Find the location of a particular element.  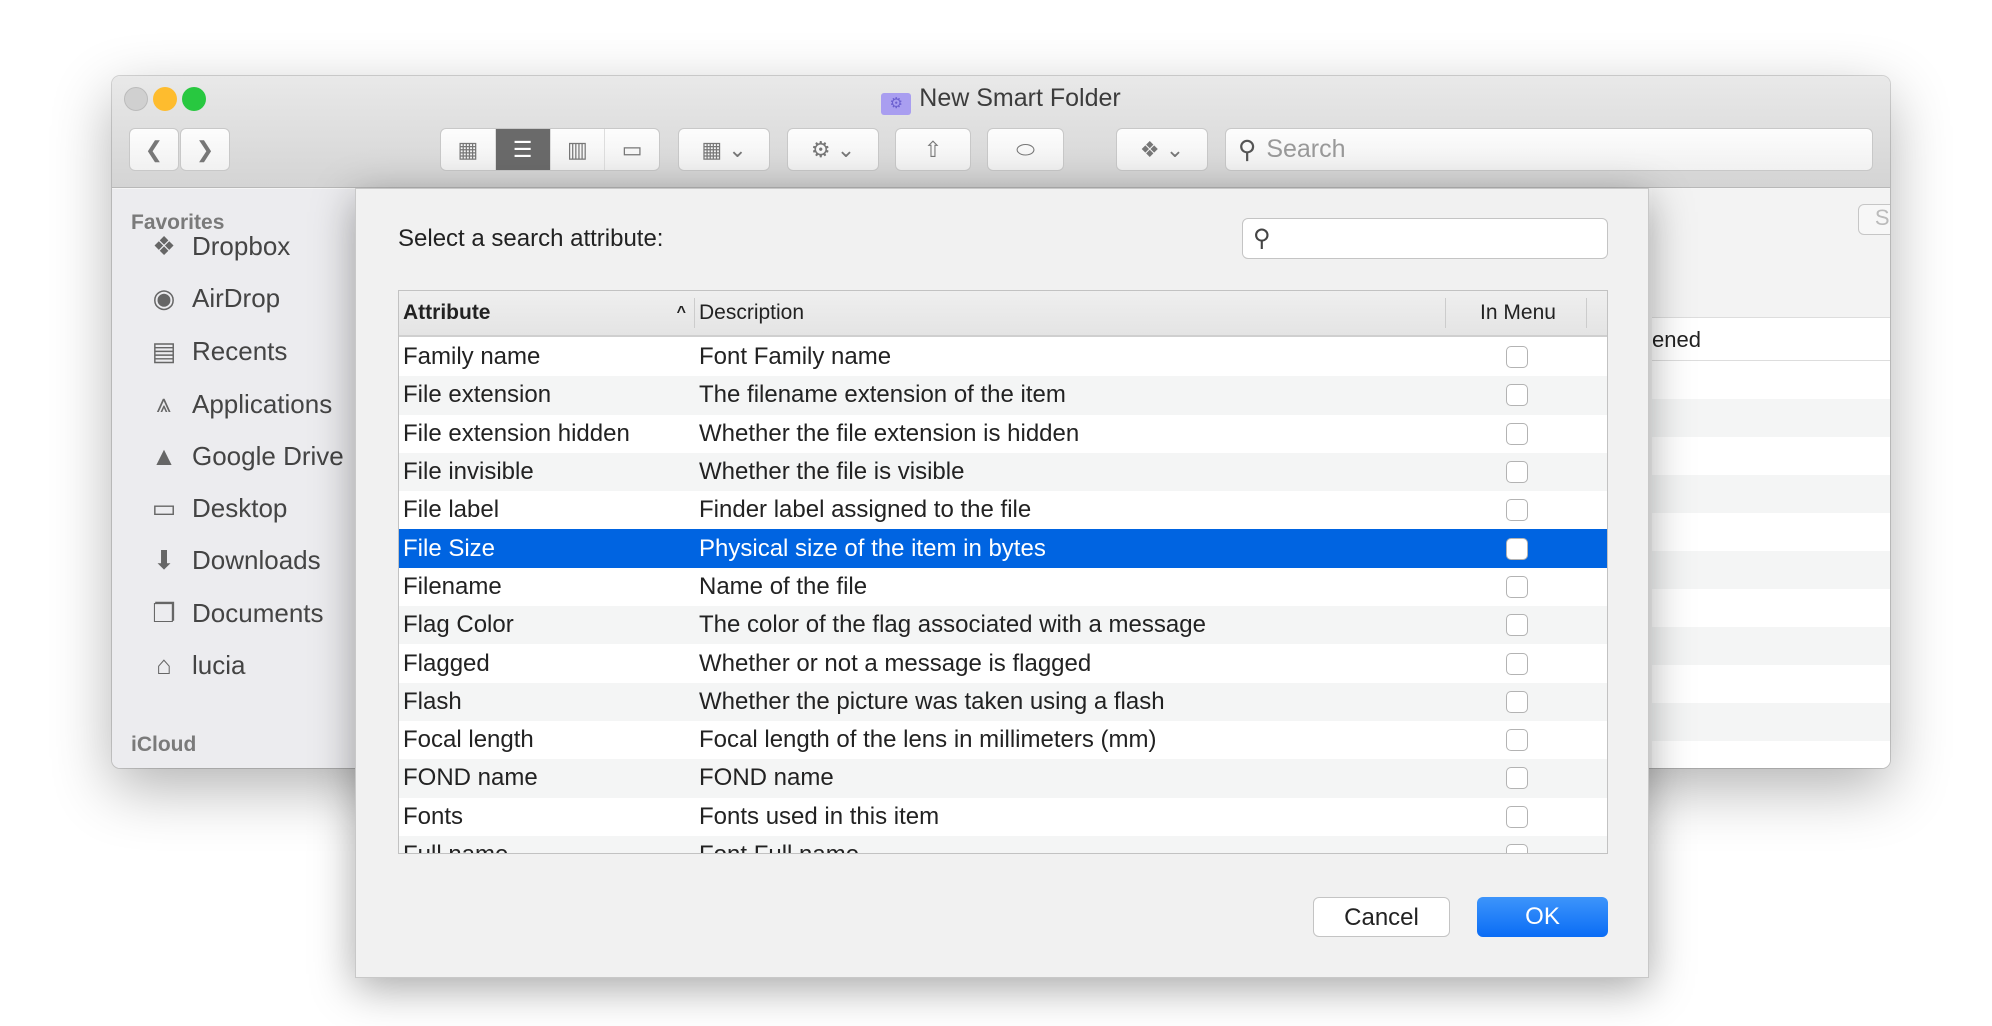

desktop-icon: ▭ is located at coordinates (164, 508).